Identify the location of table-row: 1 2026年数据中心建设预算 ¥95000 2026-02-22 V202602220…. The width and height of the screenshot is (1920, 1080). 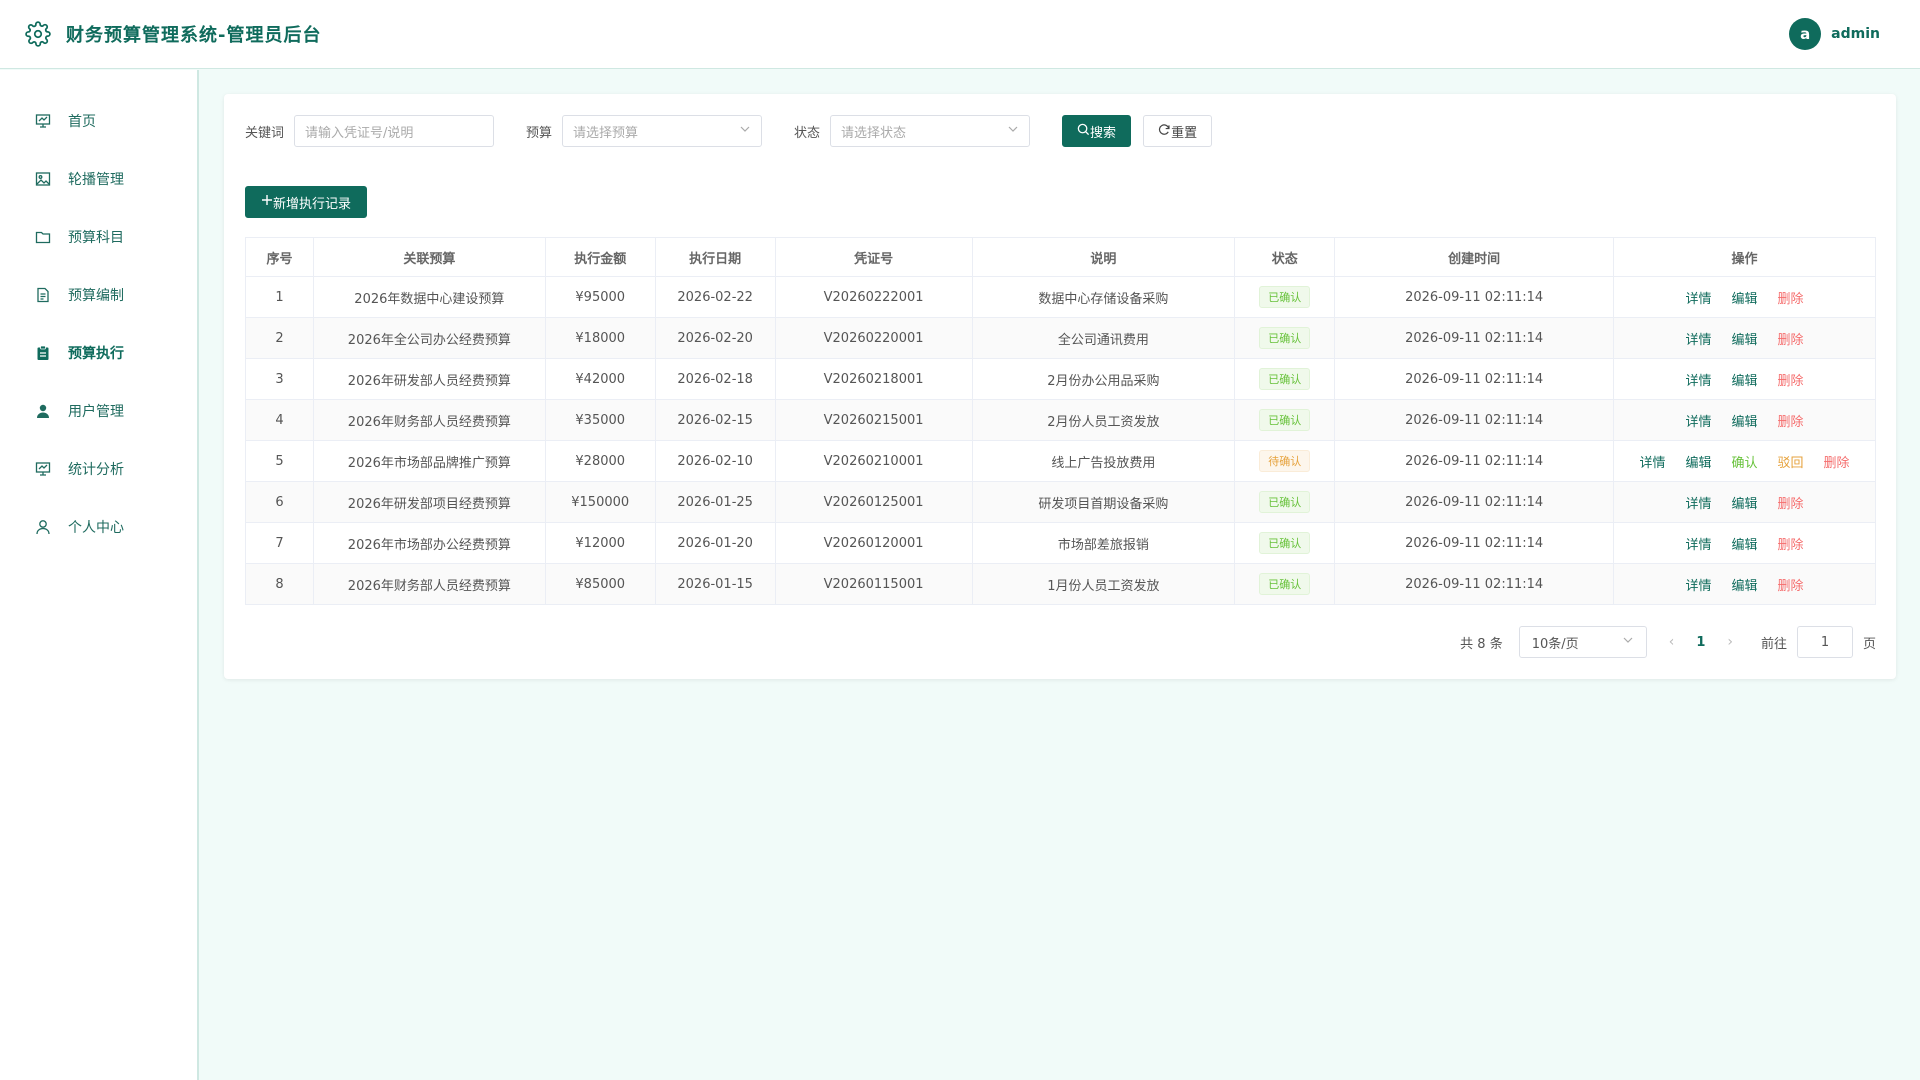
(1060, 297).